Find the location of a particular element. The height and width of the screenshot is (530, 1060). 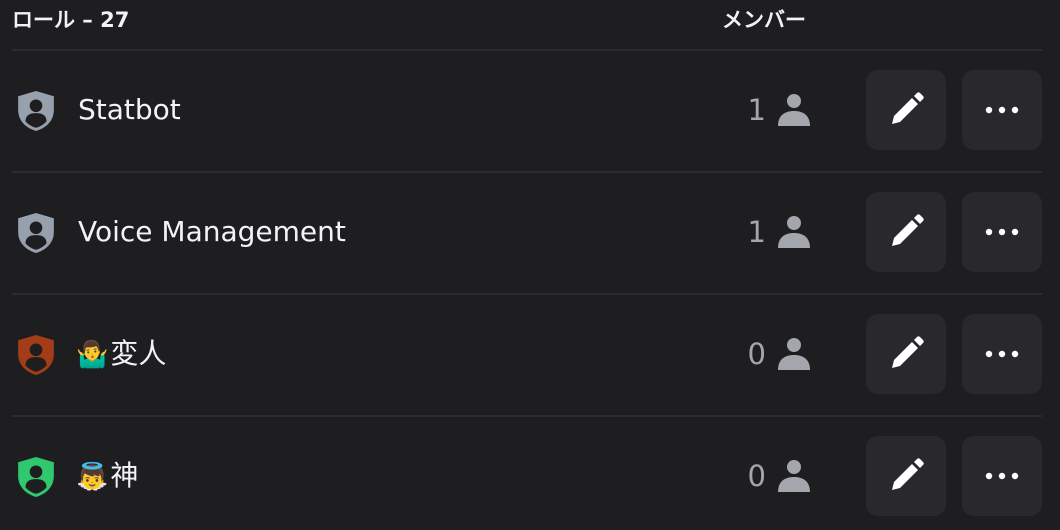

role-name: 👼神 is located at coordinates (107, 476).